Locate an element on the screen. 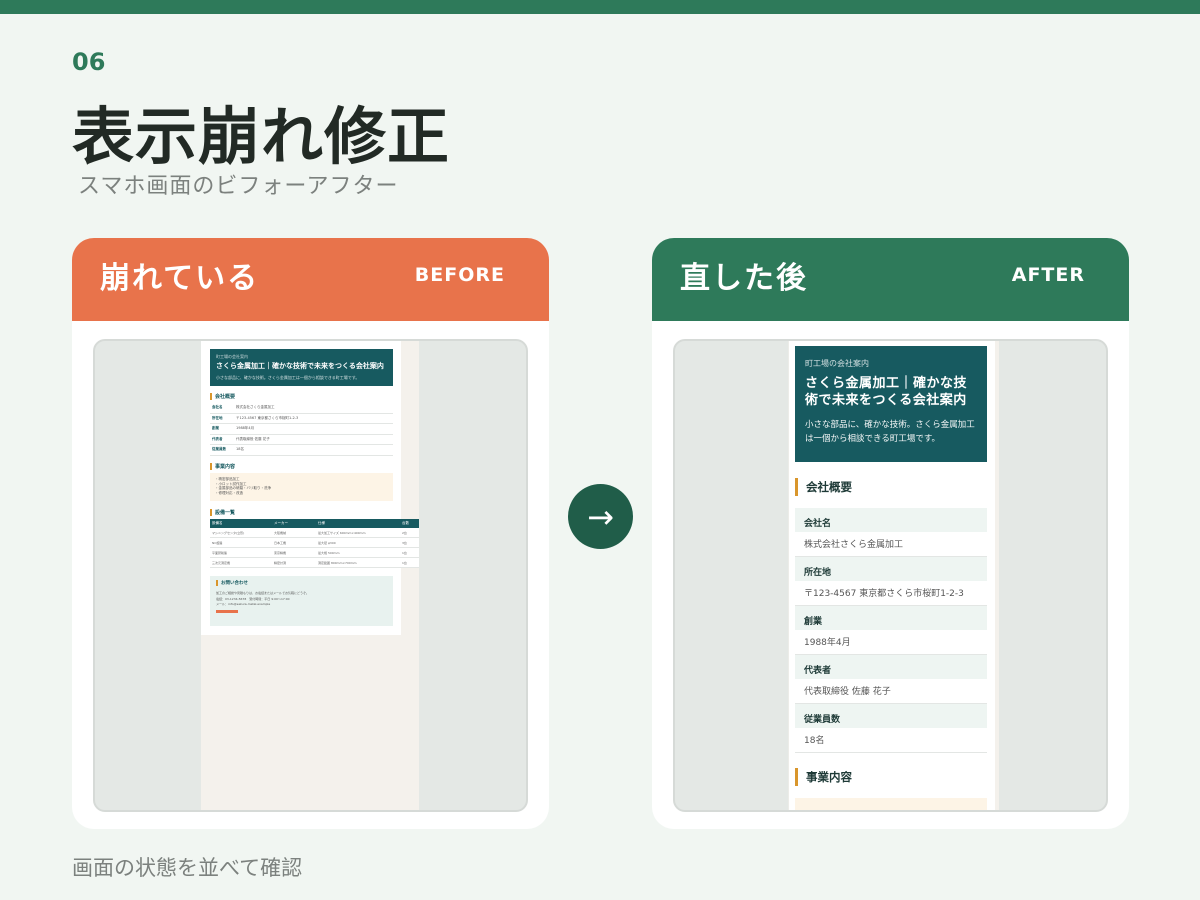 The height and width of the screenshot is (900, 1200). list-item: 代表者代表取締役 佐藤 花子 is located at coordinates (891, 679).